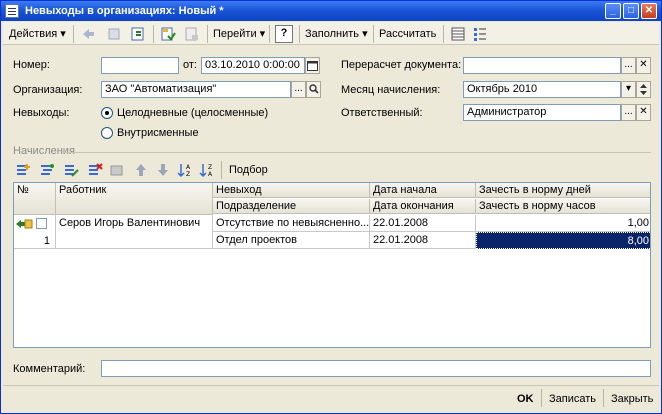 This screenshot has height=414, width=662. What do you see at coordinates (95, 170) in the screenshot?
I see `delete-row-icon` at bounding box center [95, 170].